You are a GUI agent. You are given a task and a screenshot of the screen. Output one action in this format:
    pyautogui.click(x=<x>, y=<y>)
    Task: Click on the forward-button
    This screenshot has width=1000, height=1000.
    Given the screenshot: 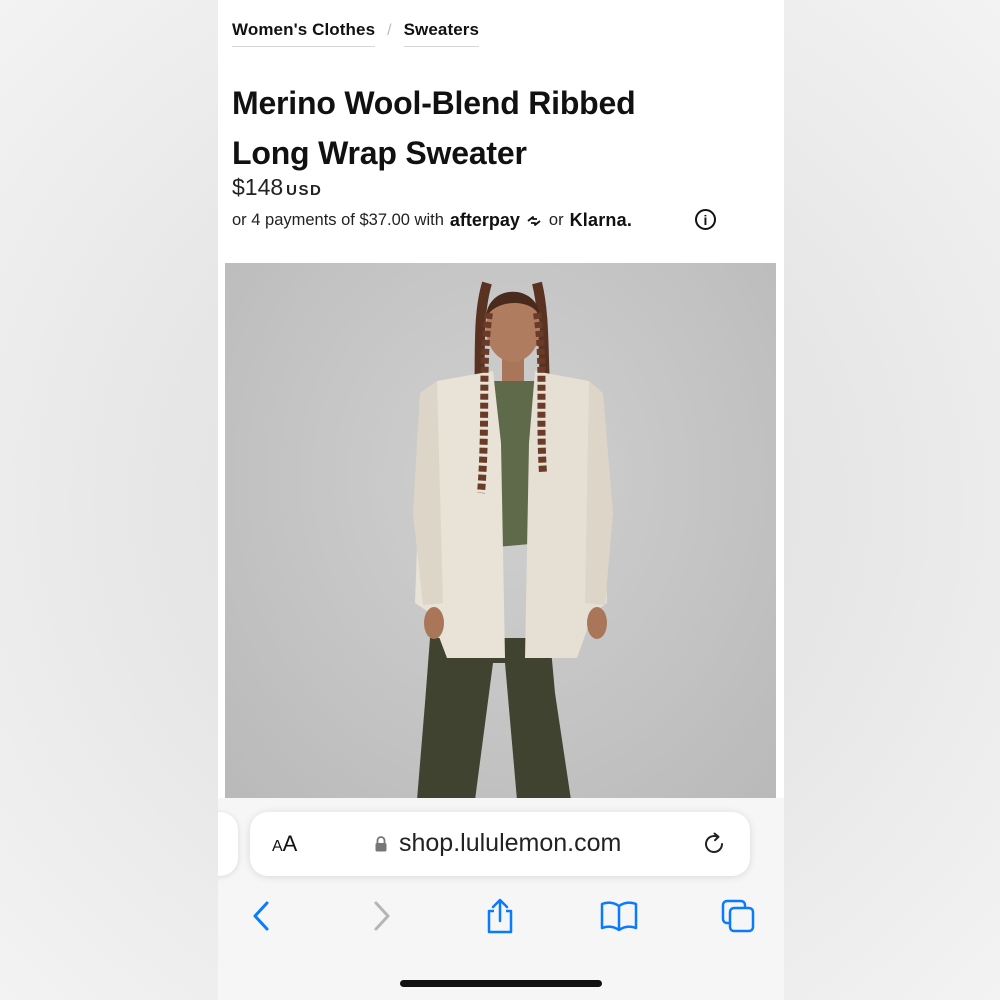 What is the action you would take?
    pyautogui.click(x=382, y=916)
    